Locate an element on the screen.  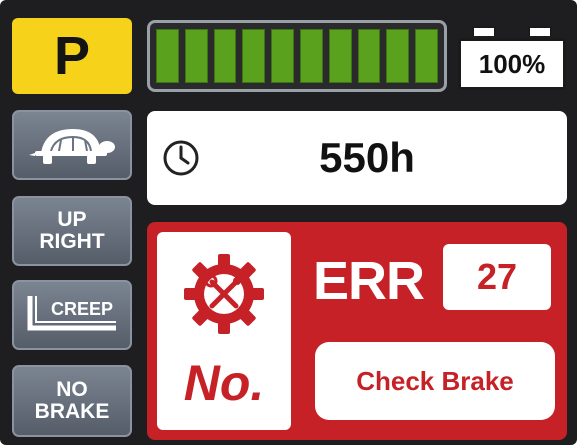
no-brake-line1: NO is located at coordinates (72, 389).